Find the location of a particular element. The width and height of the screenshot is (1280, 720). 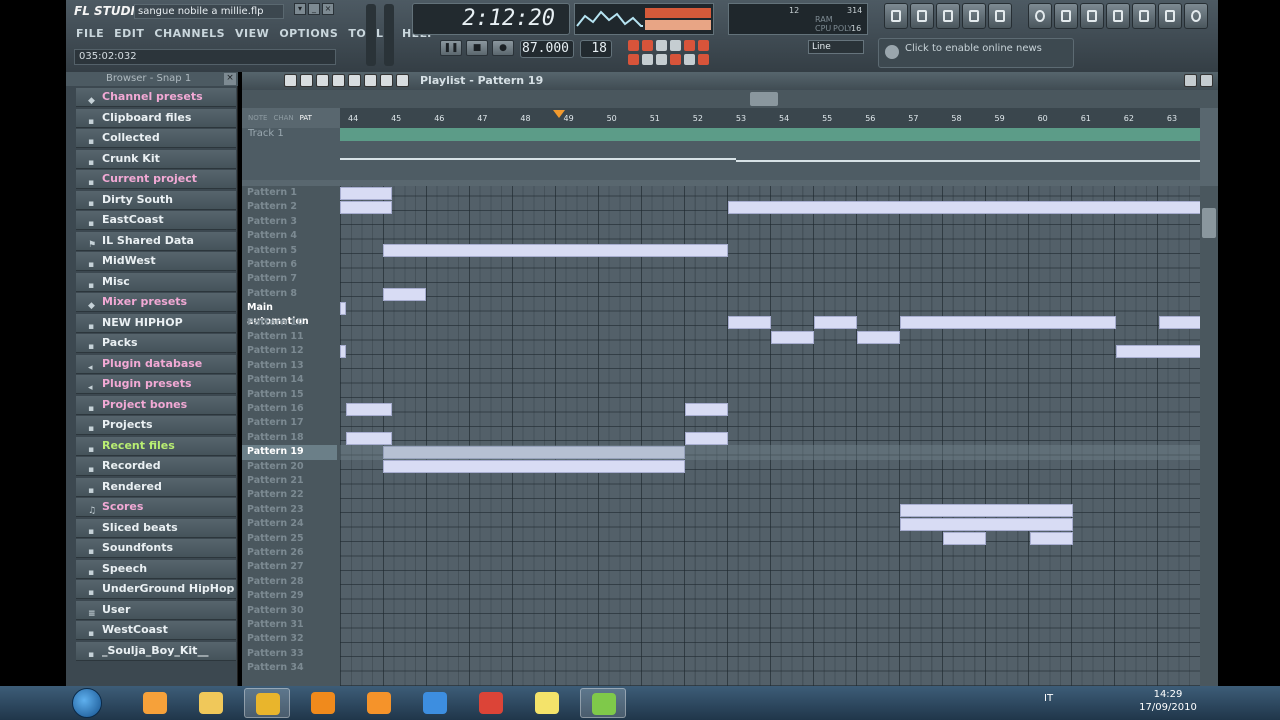

playlist-scroll-row is located at coordinates (730, 99).